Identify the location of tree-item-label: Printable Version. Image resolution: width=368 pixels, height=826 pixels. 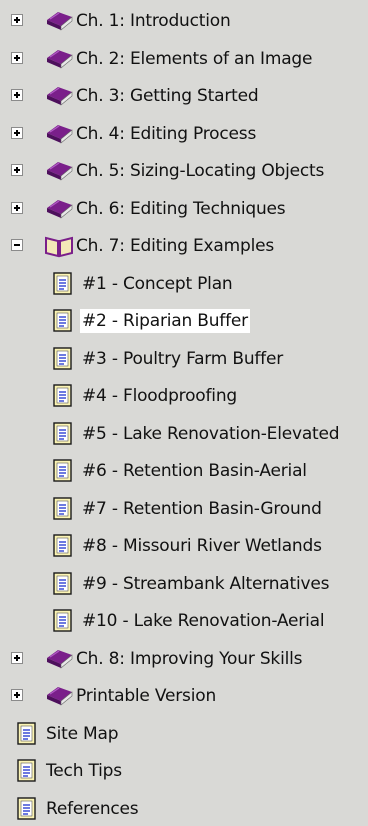
(146, 696).